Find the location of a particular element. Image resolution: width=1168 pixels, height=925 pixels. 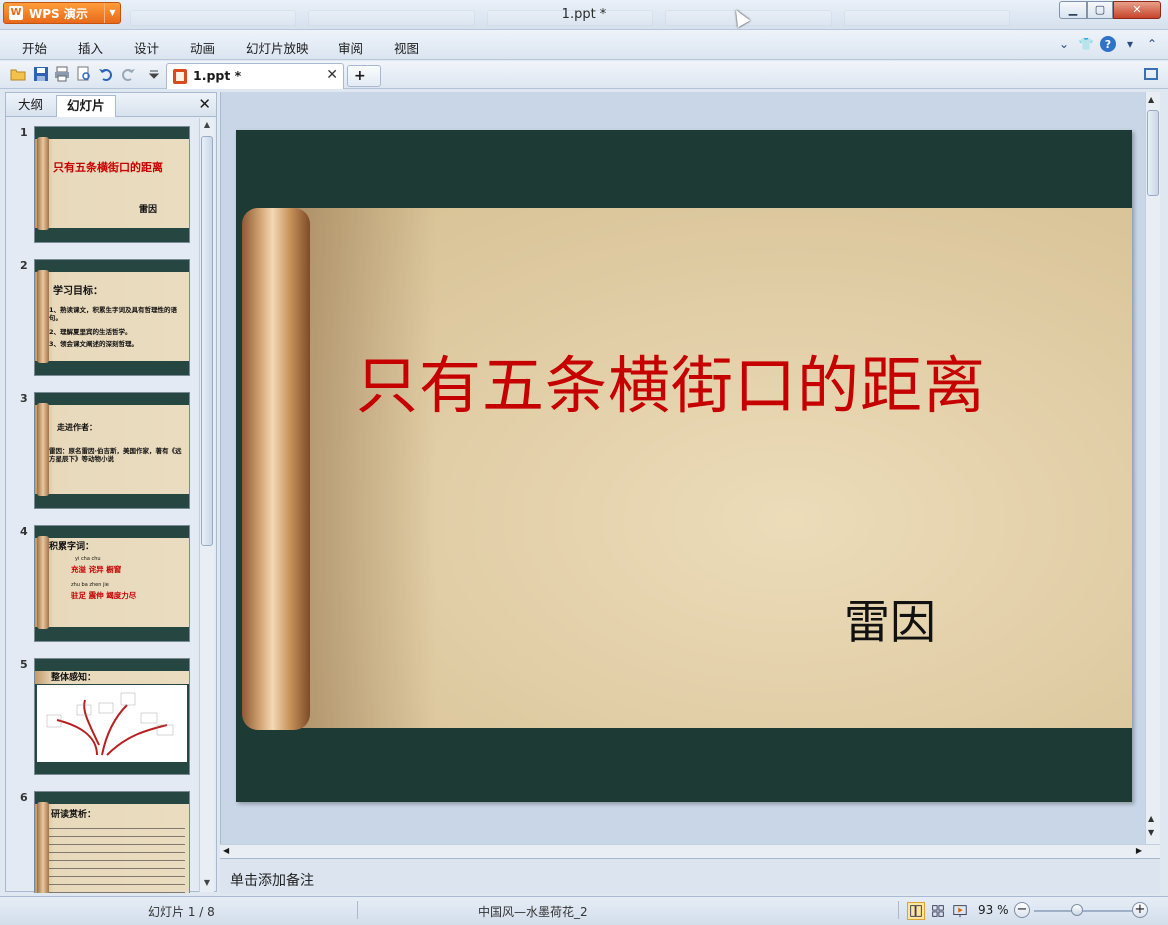

slide-counter: 幻灯片 1 / 8 is located at coordinates (181, 912).